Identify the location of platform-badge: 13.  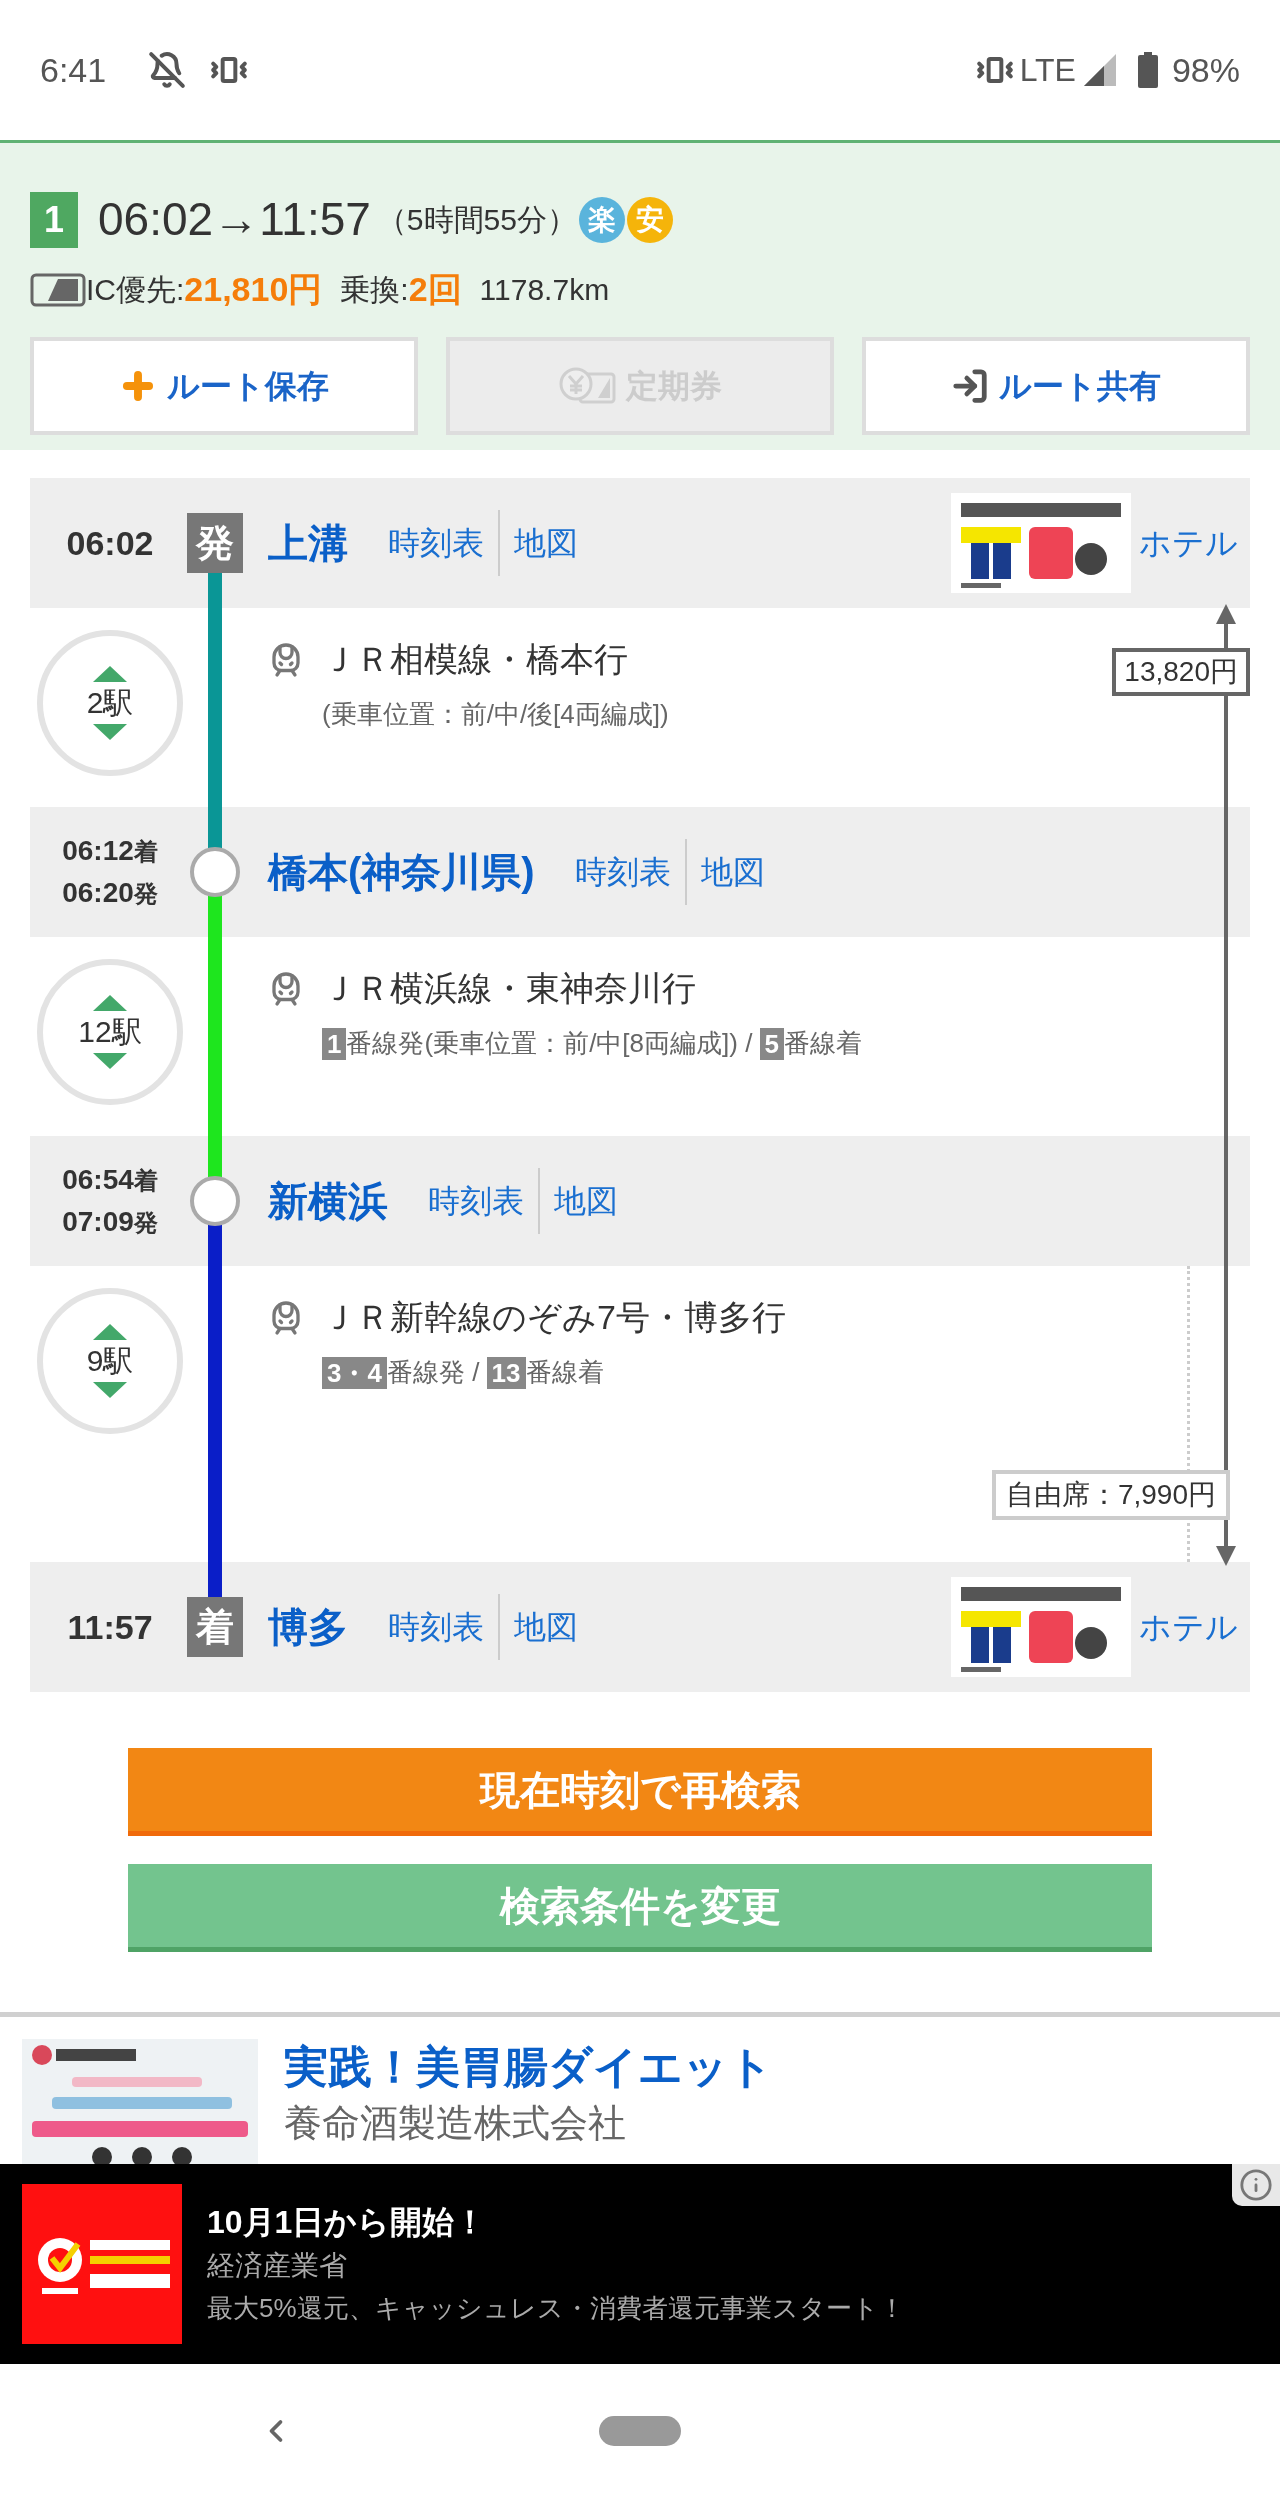
(506, 1372).